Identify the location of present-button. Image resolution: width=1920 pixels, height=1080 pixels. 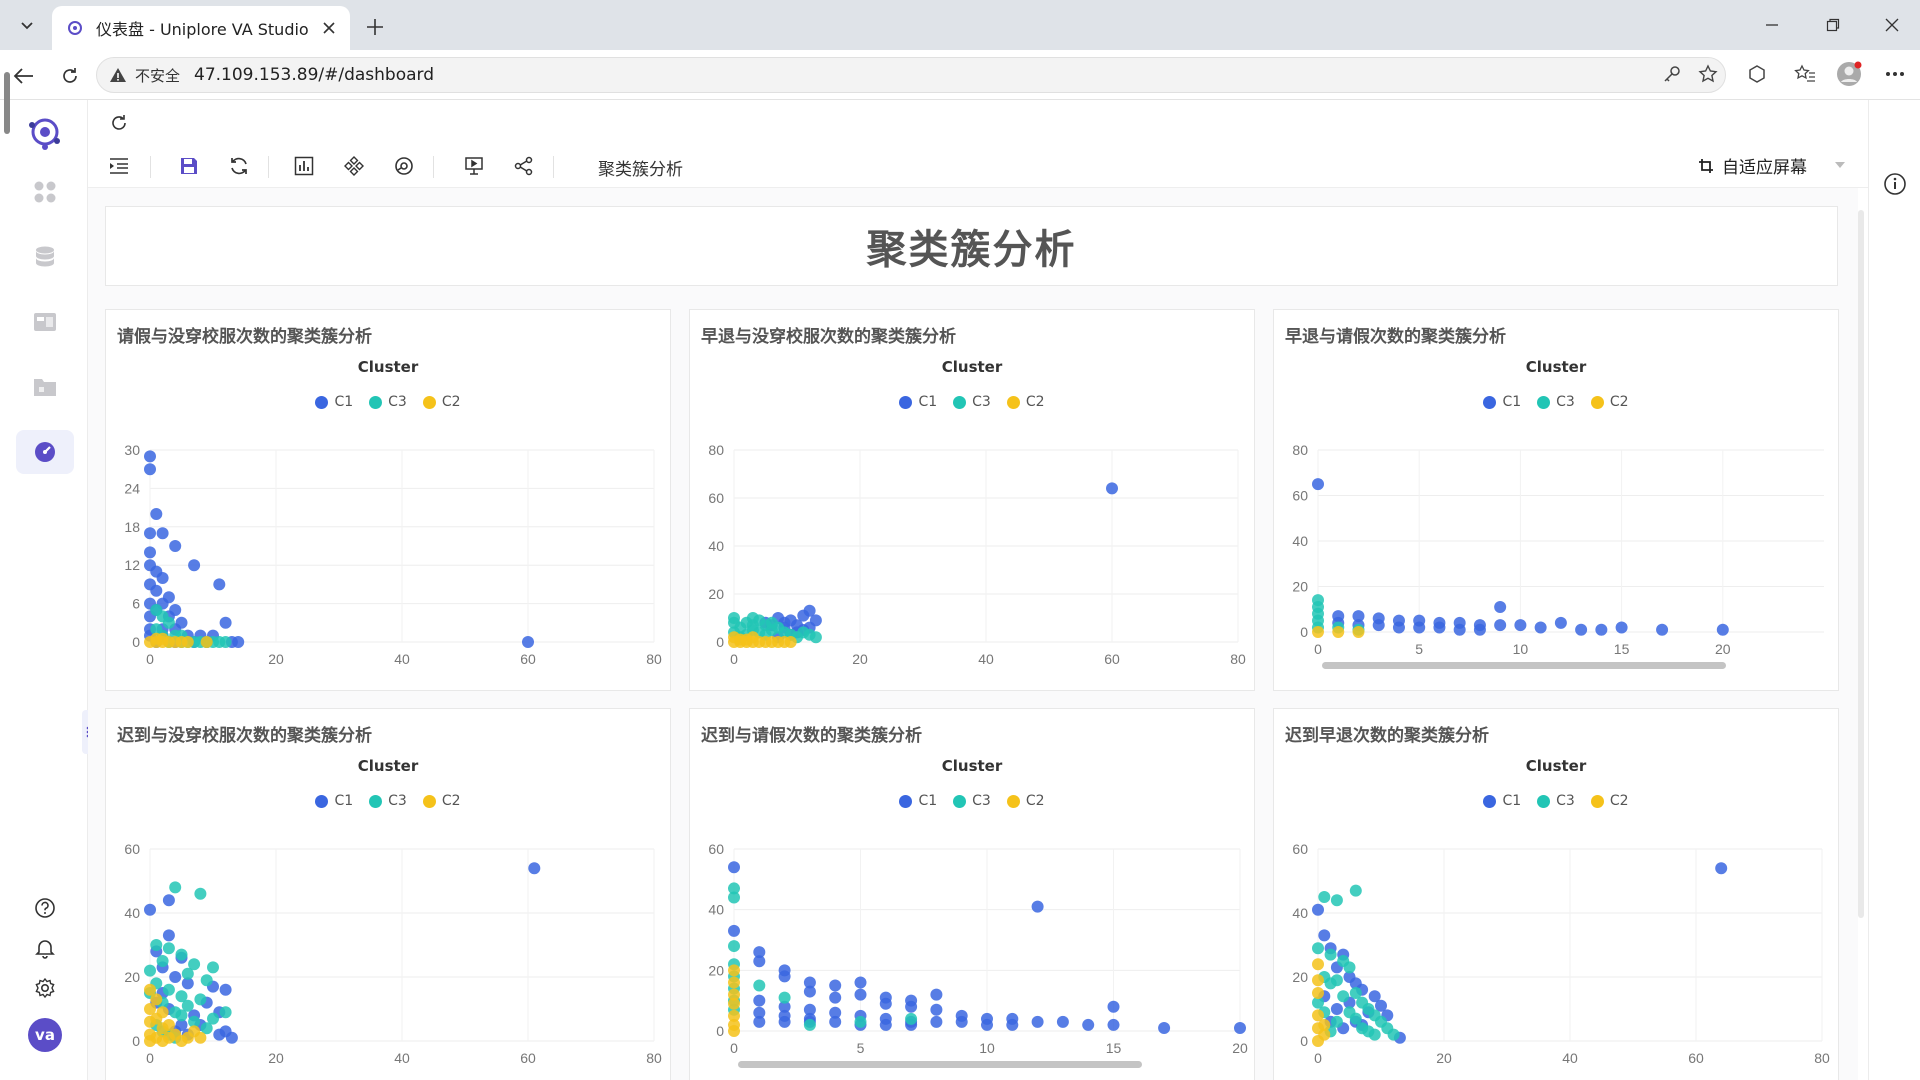
(474, 166).